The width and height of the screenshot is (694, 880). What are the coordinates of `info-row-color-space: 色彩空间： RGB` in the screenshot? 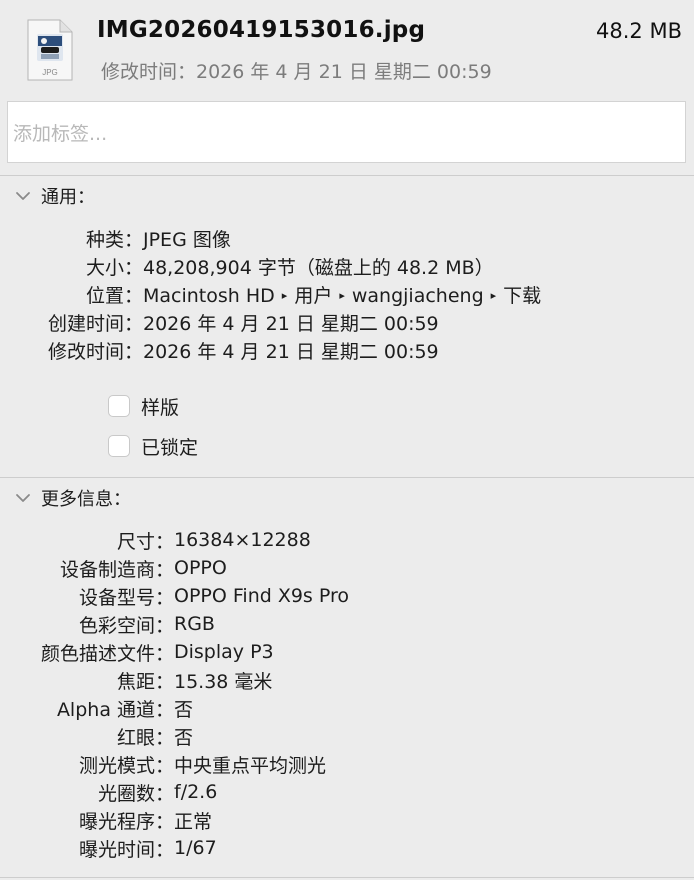 It's located at (107, 624).